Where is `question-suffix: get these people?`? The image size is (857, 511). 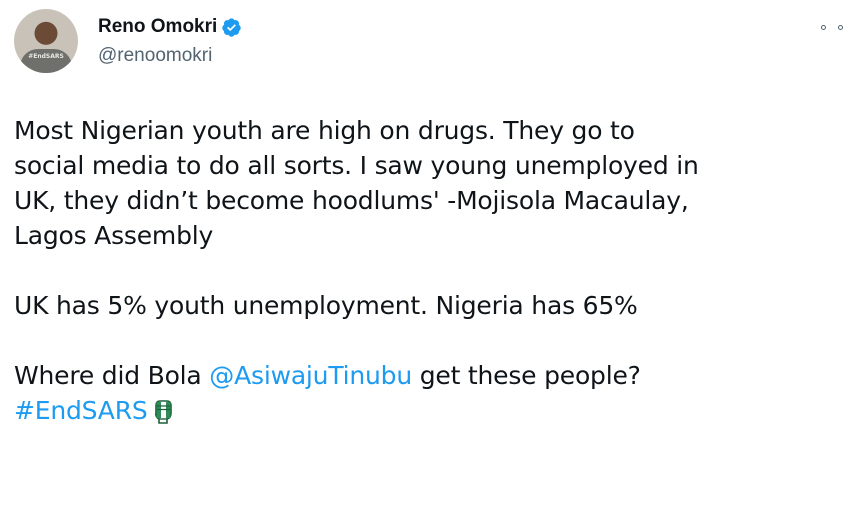
question-suffix: get these people? is located at coordinates (526, 375).